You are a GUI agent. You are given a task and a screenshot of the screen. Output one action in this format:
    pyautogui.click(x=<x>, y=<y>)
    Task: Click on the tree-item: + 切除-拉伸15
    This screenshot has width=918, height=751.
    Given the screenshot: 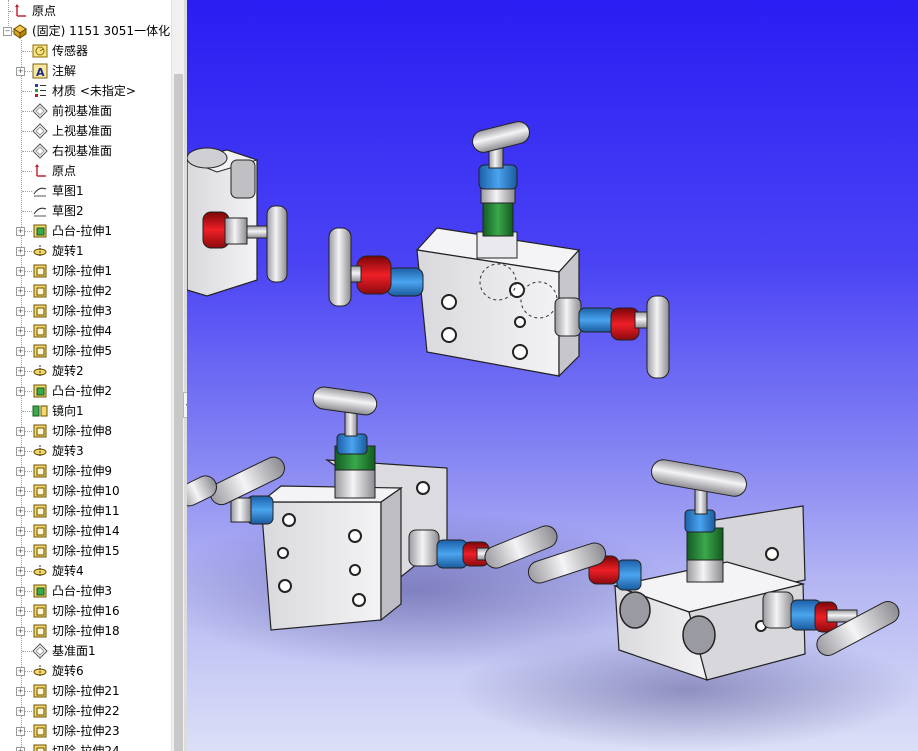 What is the action you would take?
    pyautogui.click(x=85, y=551)
    